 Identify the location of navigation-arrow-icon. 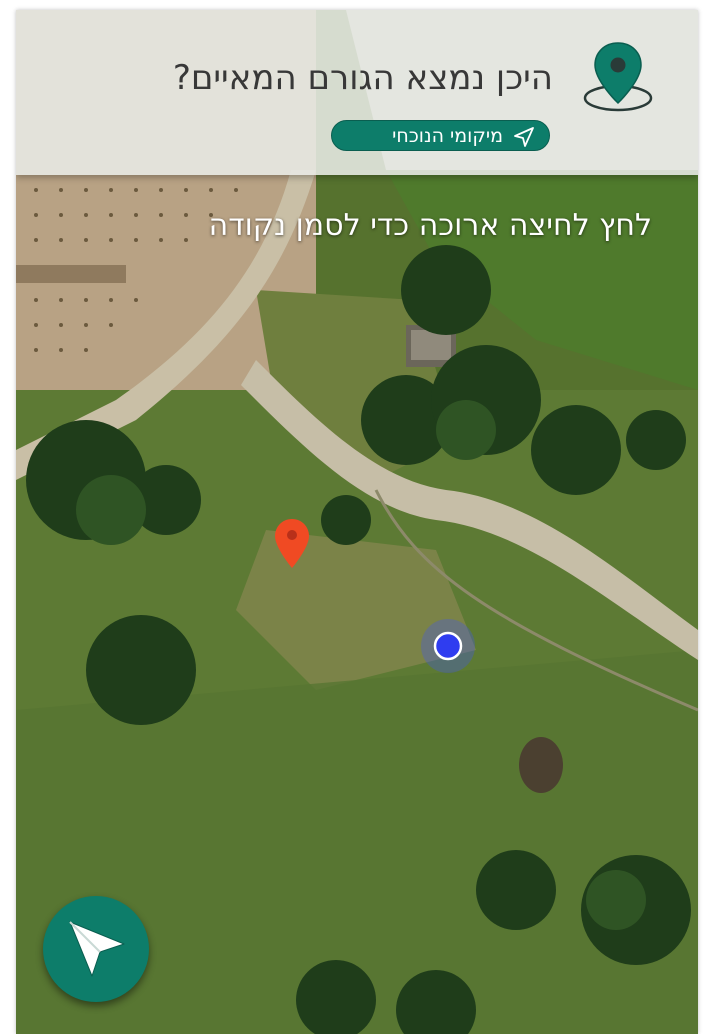
(524, 137).